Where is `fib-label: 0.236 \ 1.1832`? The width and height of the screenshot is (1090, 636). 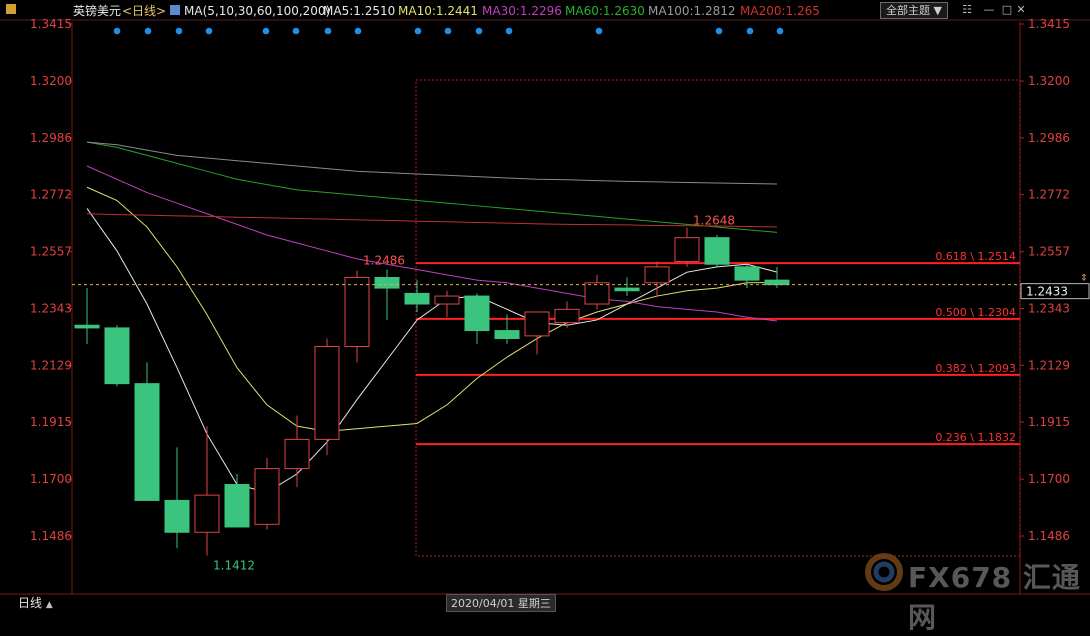 fib-label: 0.236 \ 1.1832 is located at coordinates (975, 437).